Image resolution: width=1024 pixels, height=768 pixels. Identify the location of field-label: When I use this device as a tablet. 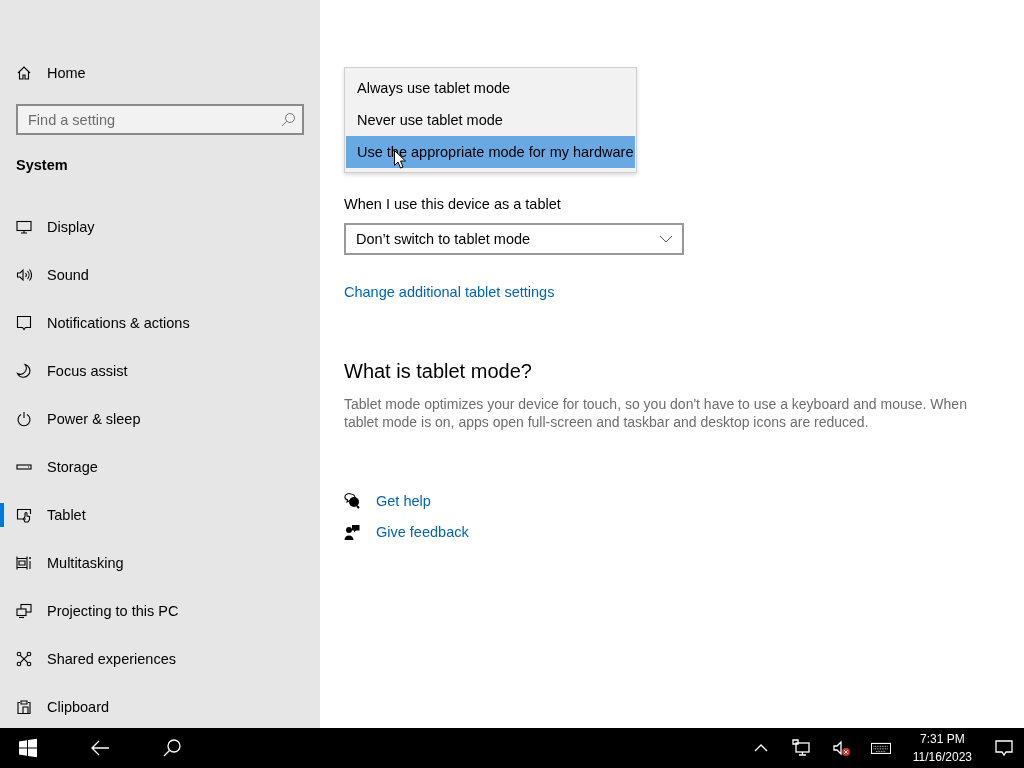
(453, 205).